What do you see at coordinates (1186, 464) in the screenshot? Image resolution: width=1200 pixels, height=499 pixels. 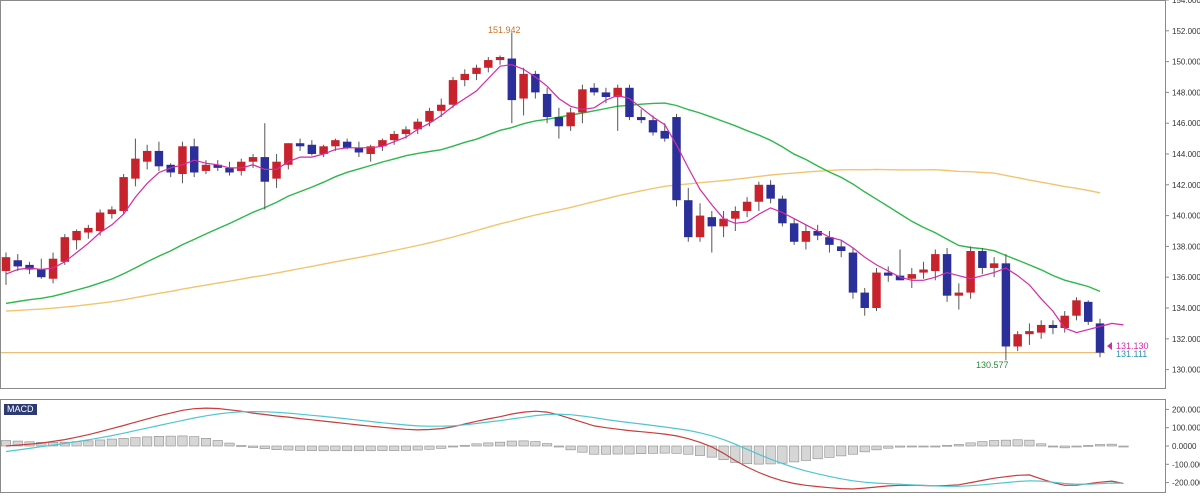 I see `macd-tick-label: -100.0000` at bounding box center [1186, 464].